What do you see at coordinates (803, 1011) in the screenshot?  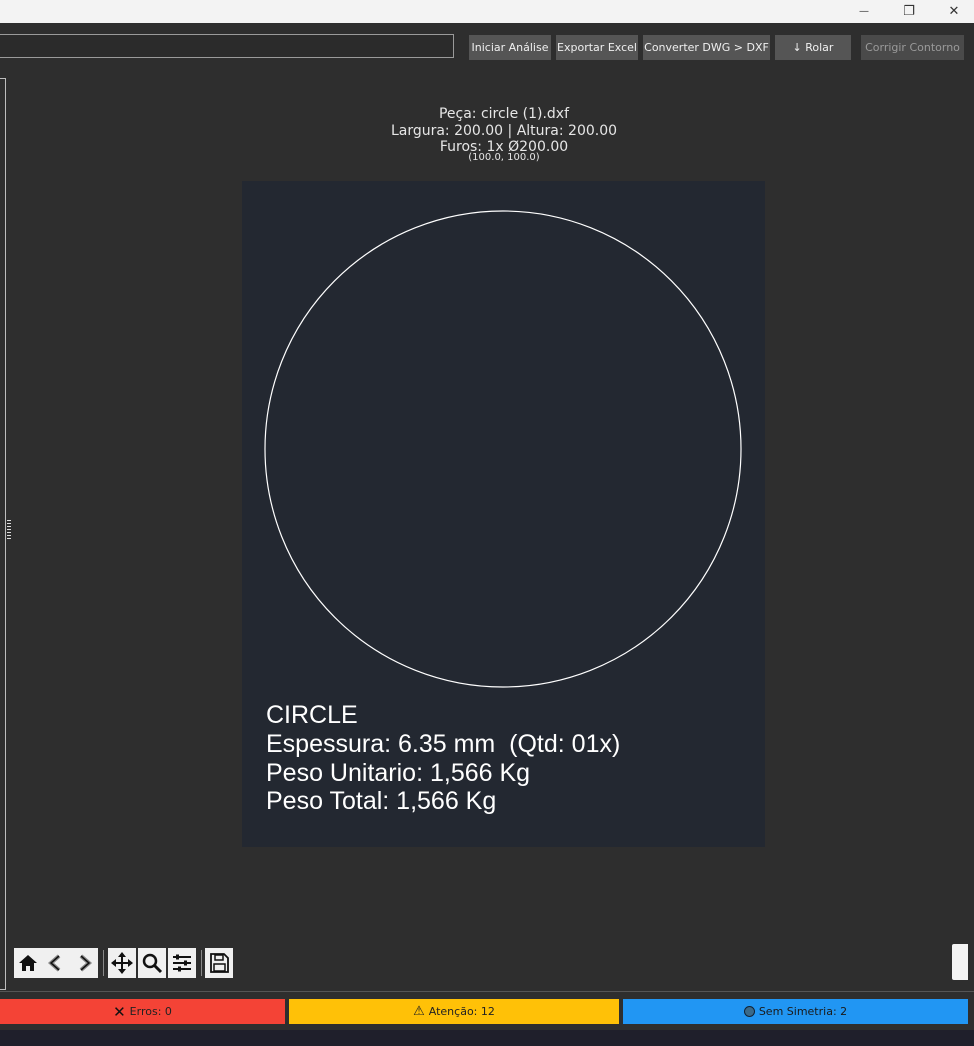 I see `symmetry-label: Sem Simetria: 2` at bounding box center [803, 1011].